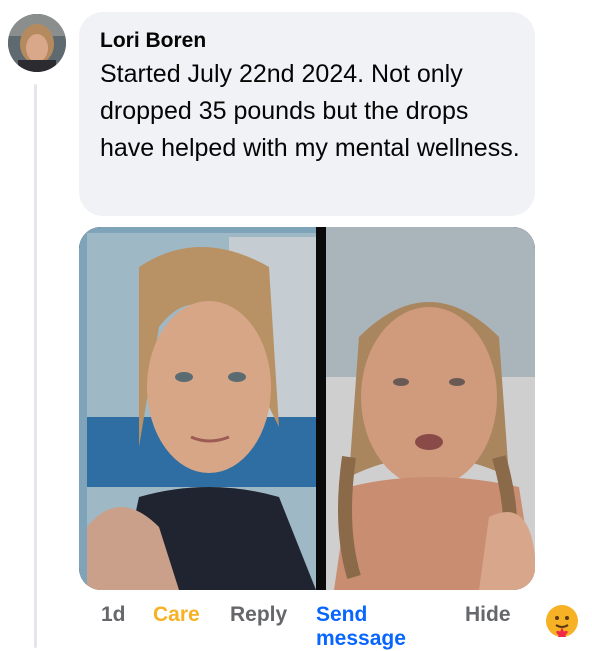 This screenshot has width=592, height=651. Describe the element at coordinates (35, 366) in the screenshot. I see `thread-line` at that location.